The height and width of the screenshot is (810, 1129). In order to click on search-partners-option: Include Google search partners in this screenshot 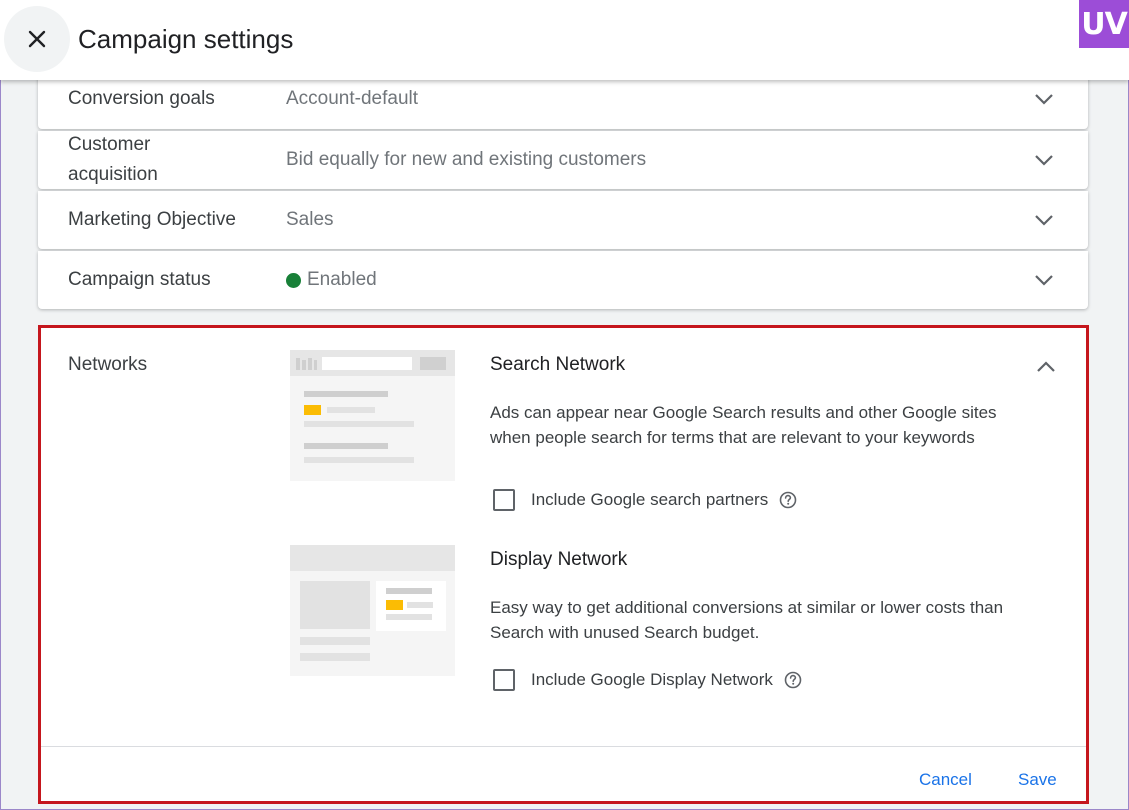, I will do `click(645, 500)`.